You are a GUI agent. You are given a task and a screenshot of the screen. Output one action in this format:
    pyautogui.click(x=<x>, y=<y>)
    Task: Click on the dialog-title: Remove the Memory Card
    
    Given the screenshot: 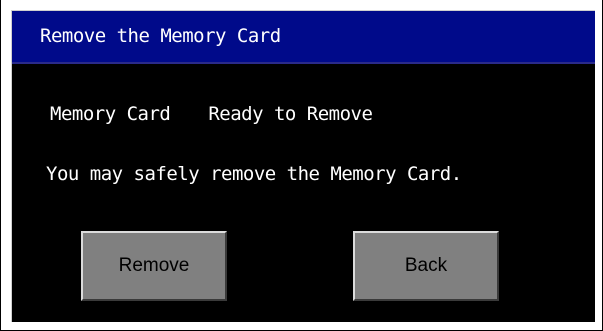 What is the action you would take?
    pyautogui.click(x=160, y=36)
    